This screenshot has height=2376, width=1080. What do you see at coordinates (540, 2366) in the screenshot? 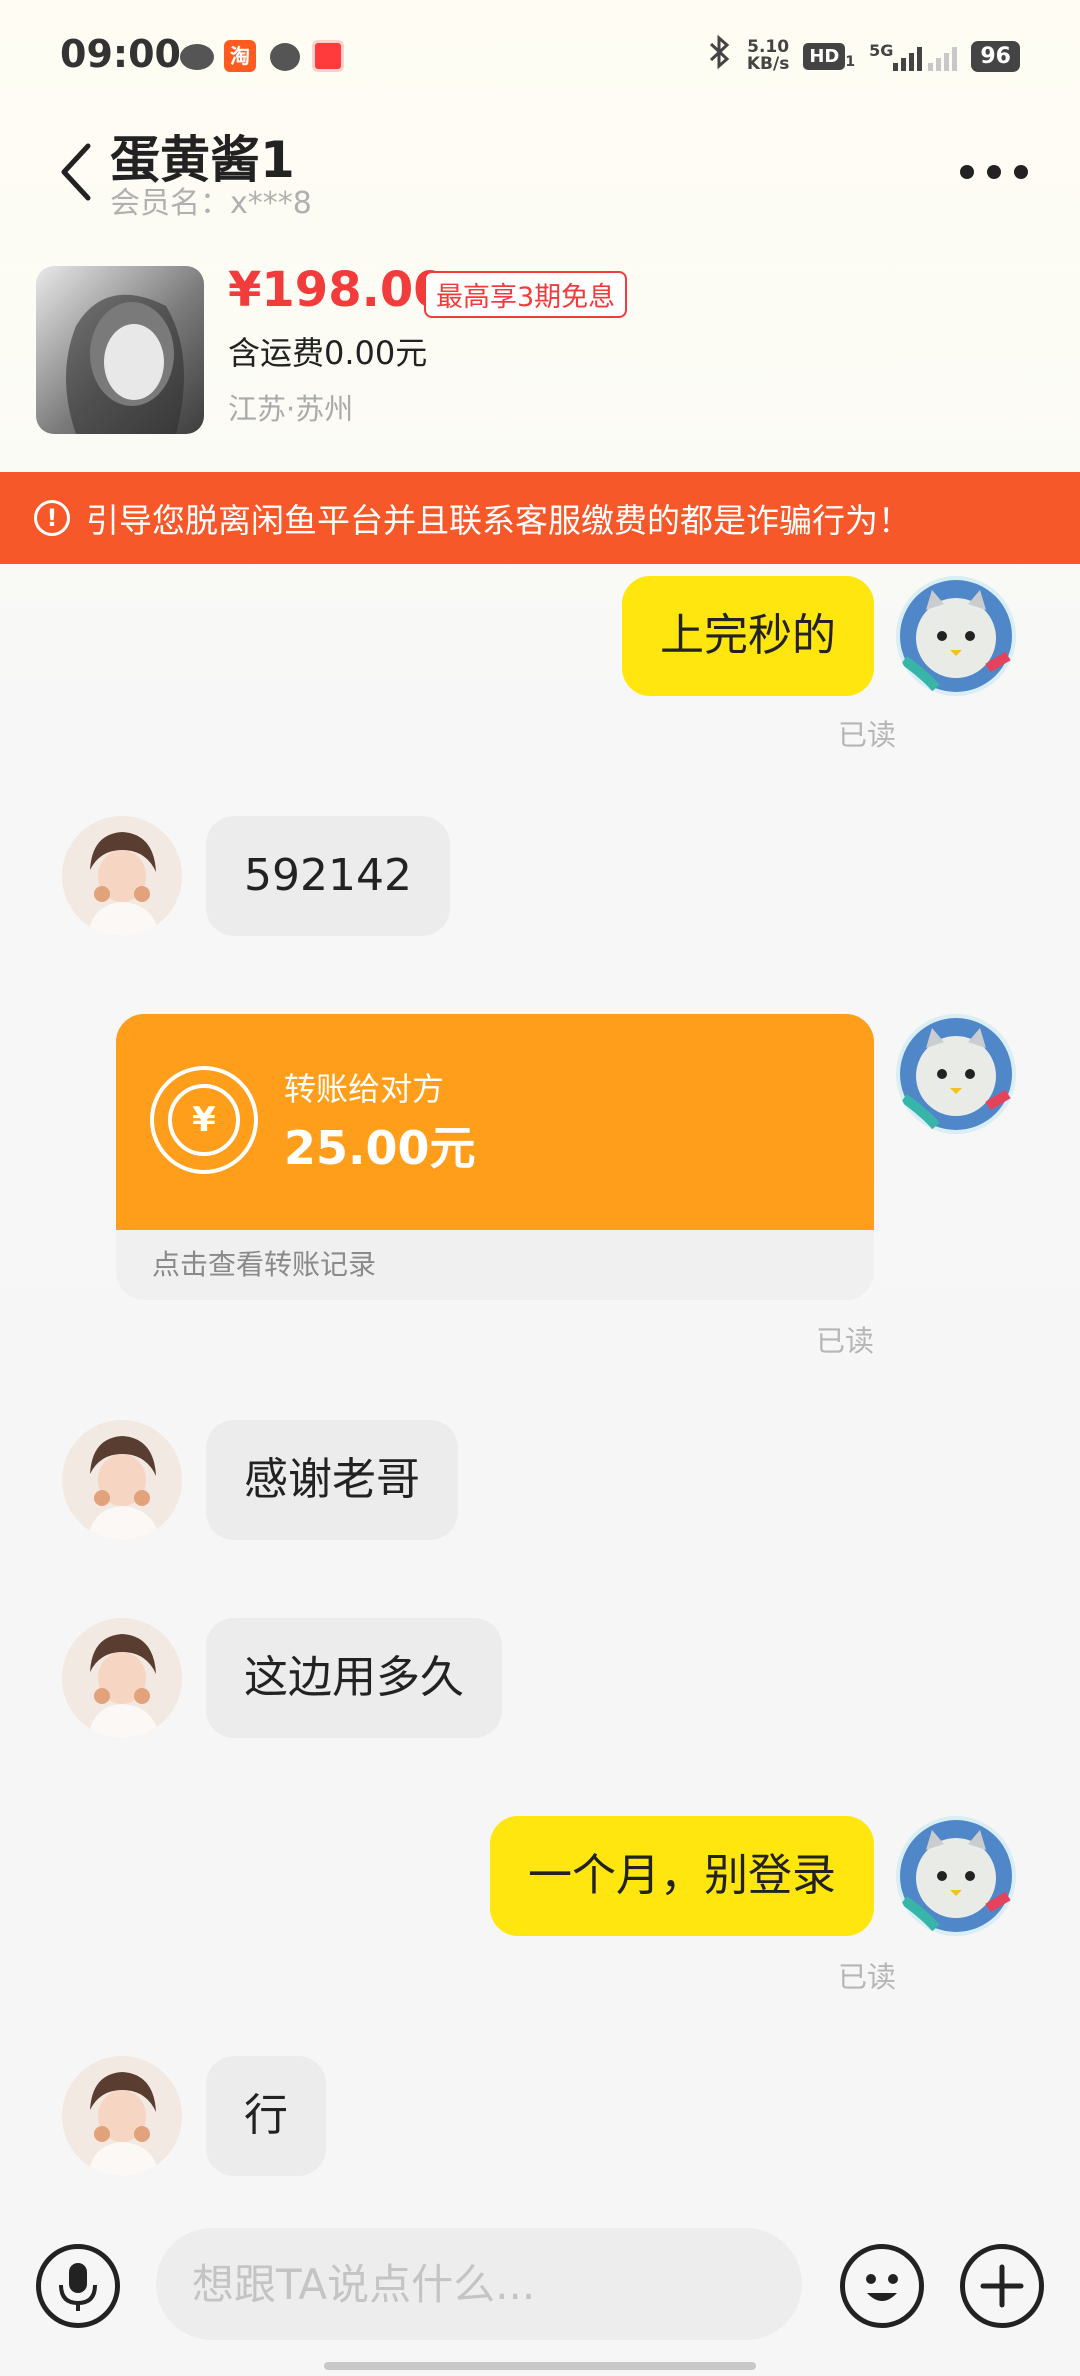
I see `home-indicator` at bounding box center [540, 2366].